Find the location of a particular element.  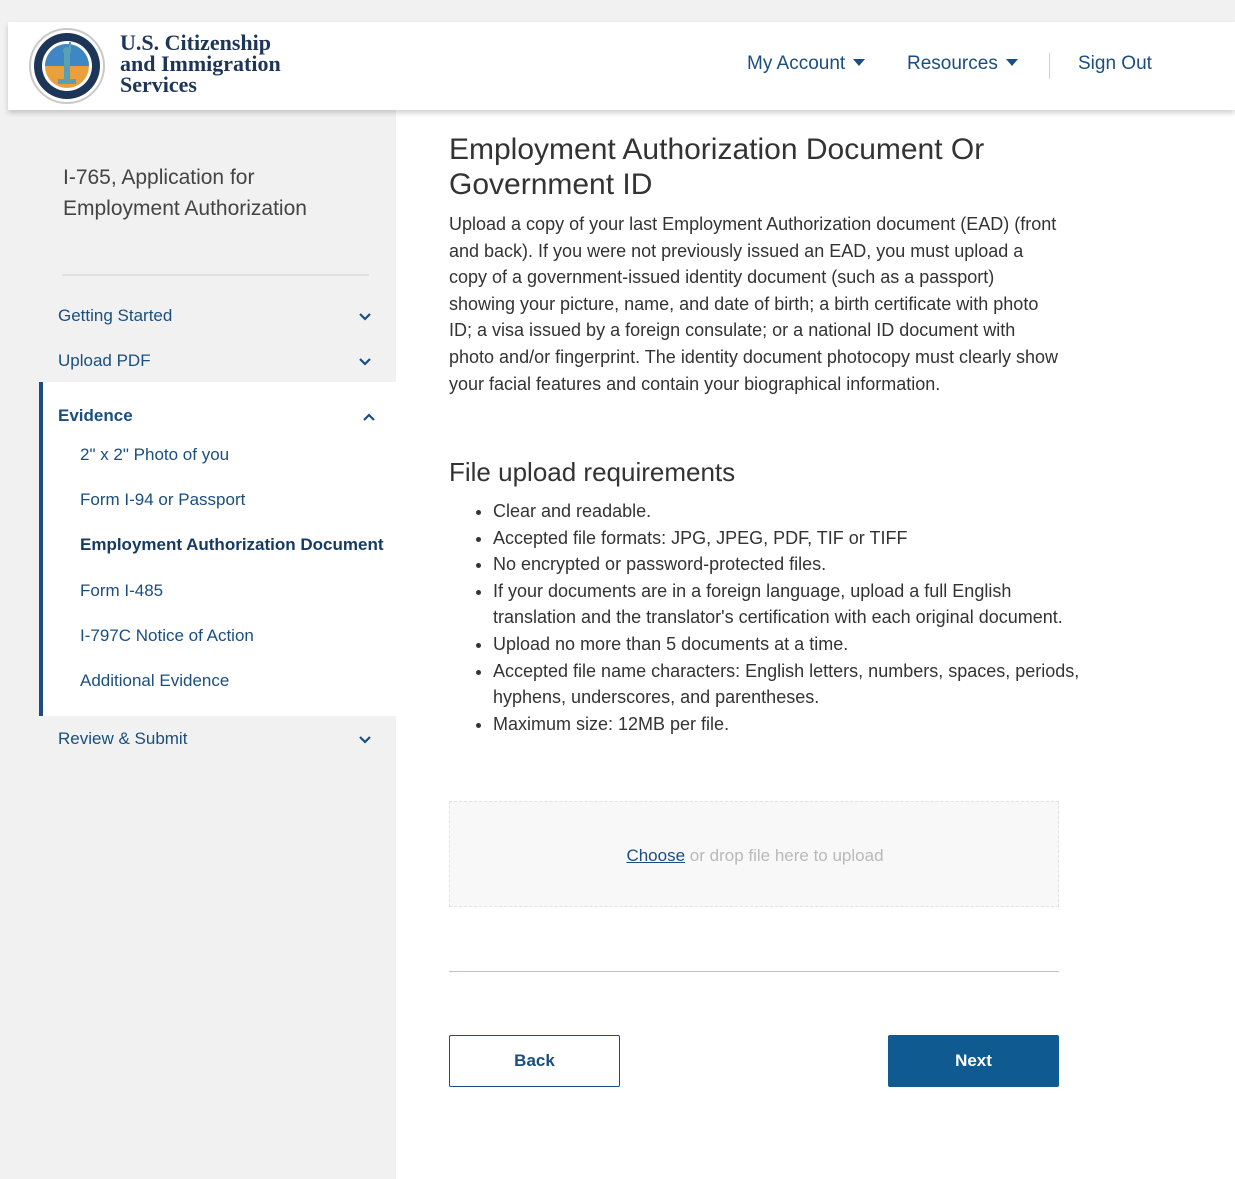

sidebar-item-label: Getting Started is located at coordinates (115, 315).